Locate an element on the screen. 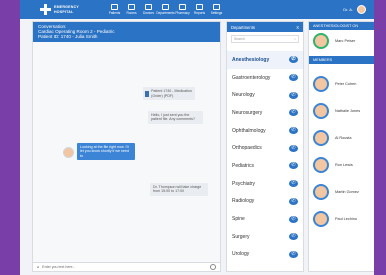 This screenshot has height=275, width=386. department-item: Anesthesiology ✆ is located at coordinates (265, 60).